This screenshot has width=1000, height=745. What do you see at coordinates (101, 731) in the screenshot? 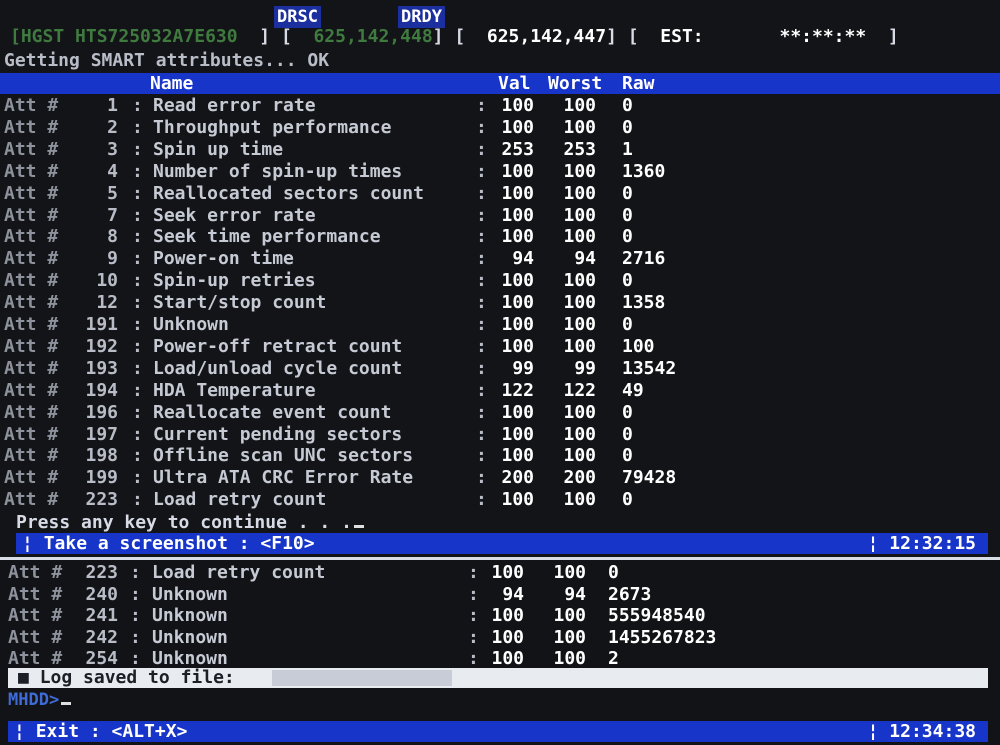
I see `exit-hint: ¦ Exit : <ALT+X>` at bounding box center [101, 731].